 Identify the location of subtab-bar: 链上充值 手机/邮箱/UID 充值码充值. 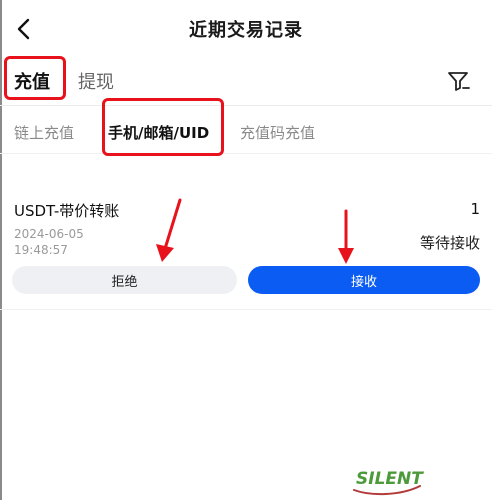
(246, 130).